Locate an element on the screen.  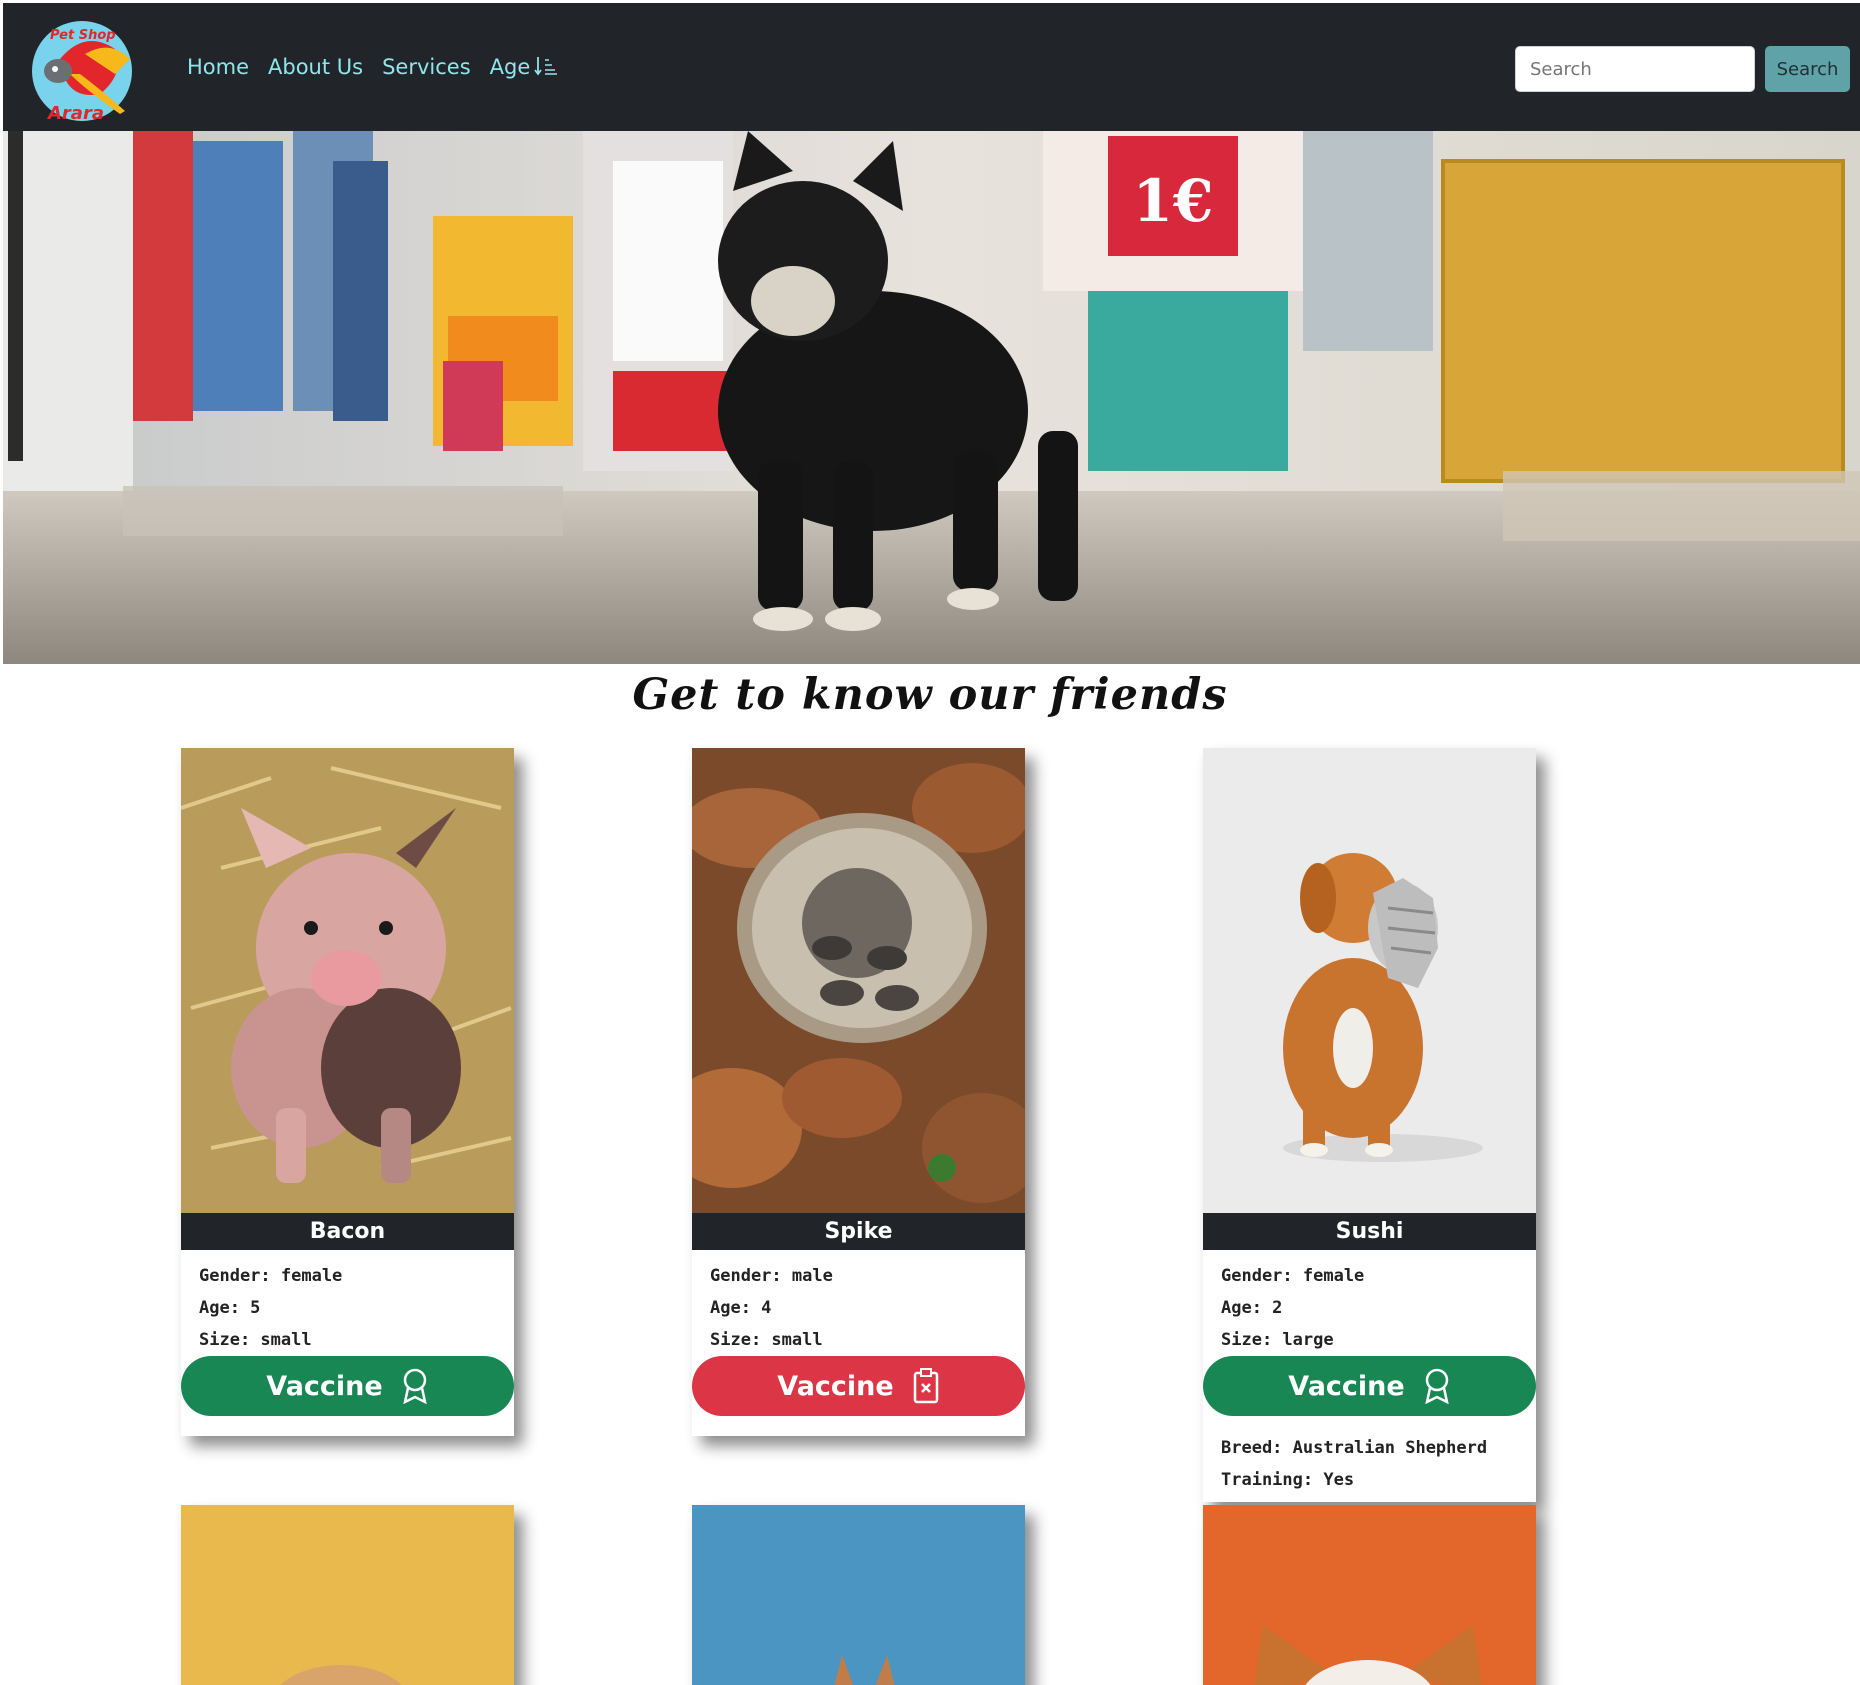
pet-age: Age: 4 is located at coordinates (741, 1308).